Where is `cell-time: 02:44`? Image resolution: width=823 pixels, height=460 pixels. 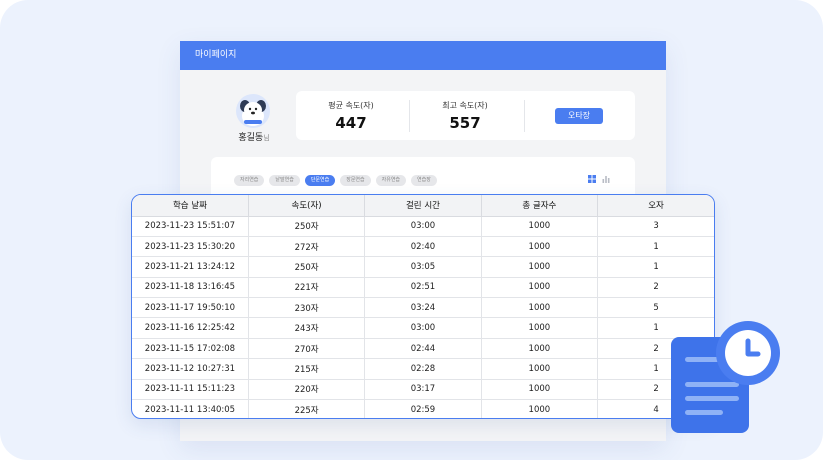 cell-time: 02:44 is located at coordinates (423, 349).